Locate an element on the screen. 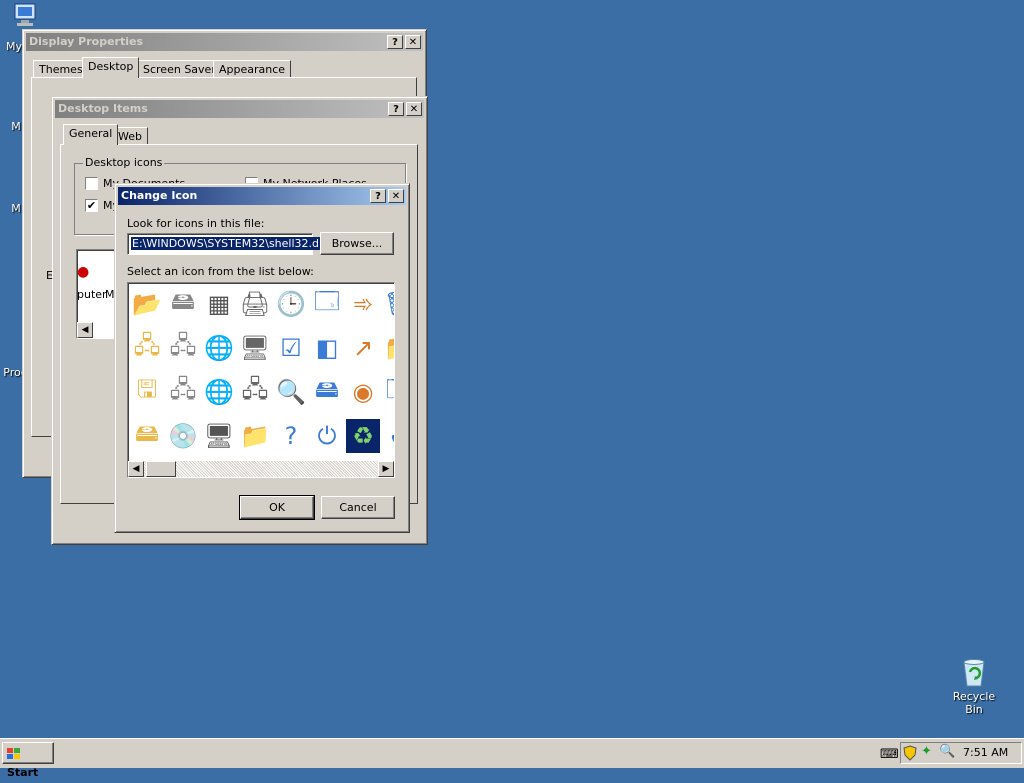 This screenshot has width=1024, height=783. change-icon-titlebar: Change Icon ? ✕ is located at coordinates (262, 196).